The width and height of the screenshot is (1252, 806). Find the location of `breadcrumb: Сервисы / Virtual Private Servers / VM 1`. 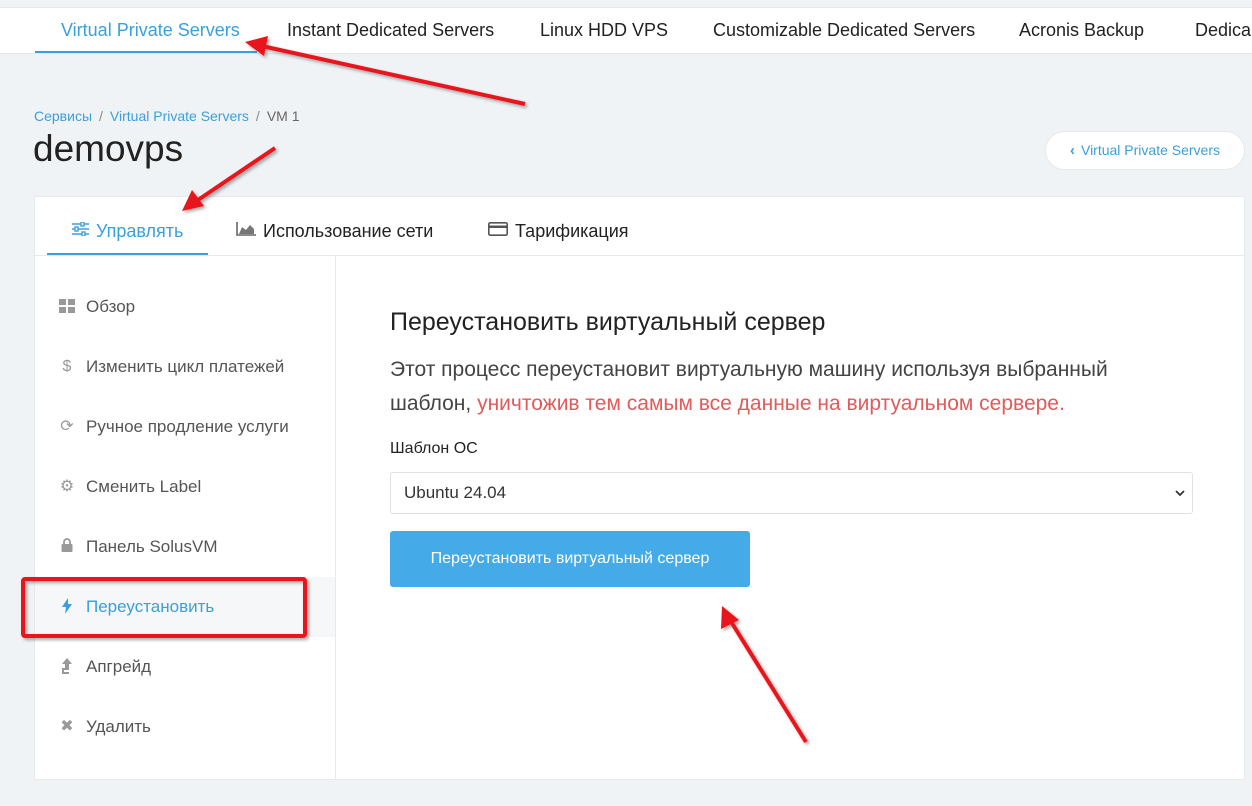

breadcrumb: Сервисы / Virtual Private Servers / VM 1 is located at coordinates (167, 116).